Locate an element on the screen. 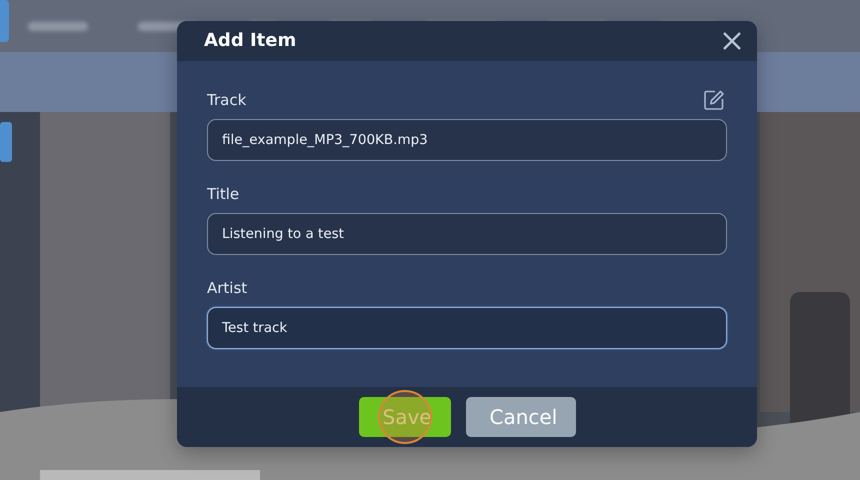  close-icon is located at coordinates (732, 41).